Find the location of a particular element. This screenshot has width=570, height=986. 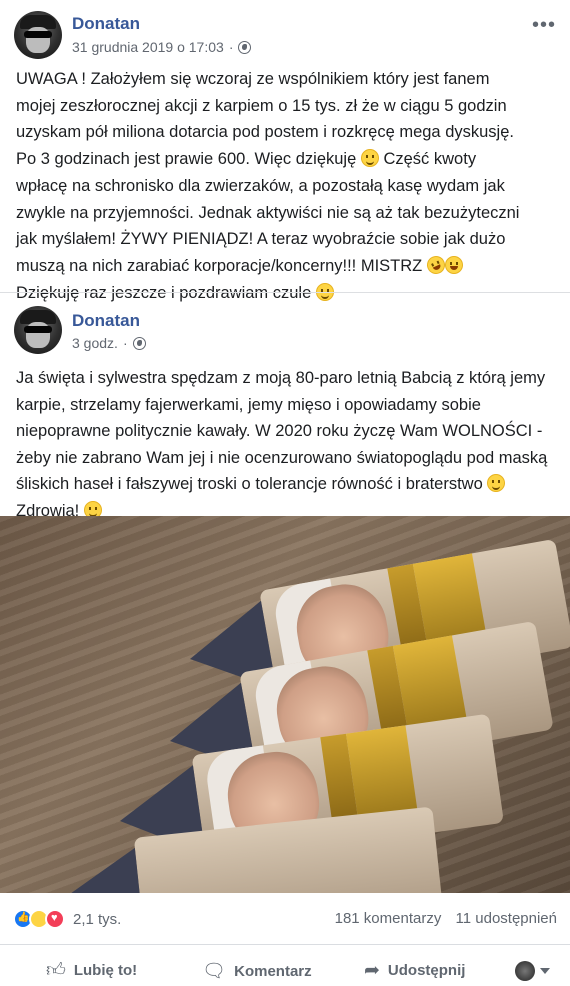

post-meta: 31 grudnia 2019 o 17:03 · is located at coordinates (162, 47).